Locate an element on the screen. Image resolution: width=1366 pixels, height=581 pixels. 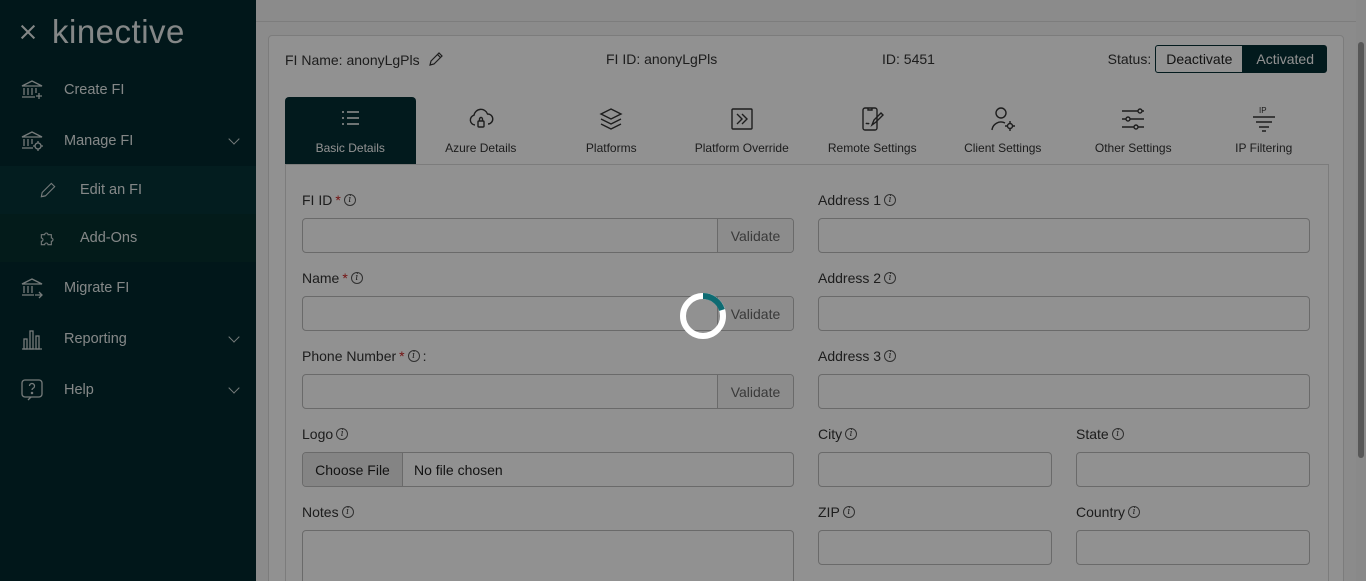
loading-spinner-icon is located at coordinates (703, 316).